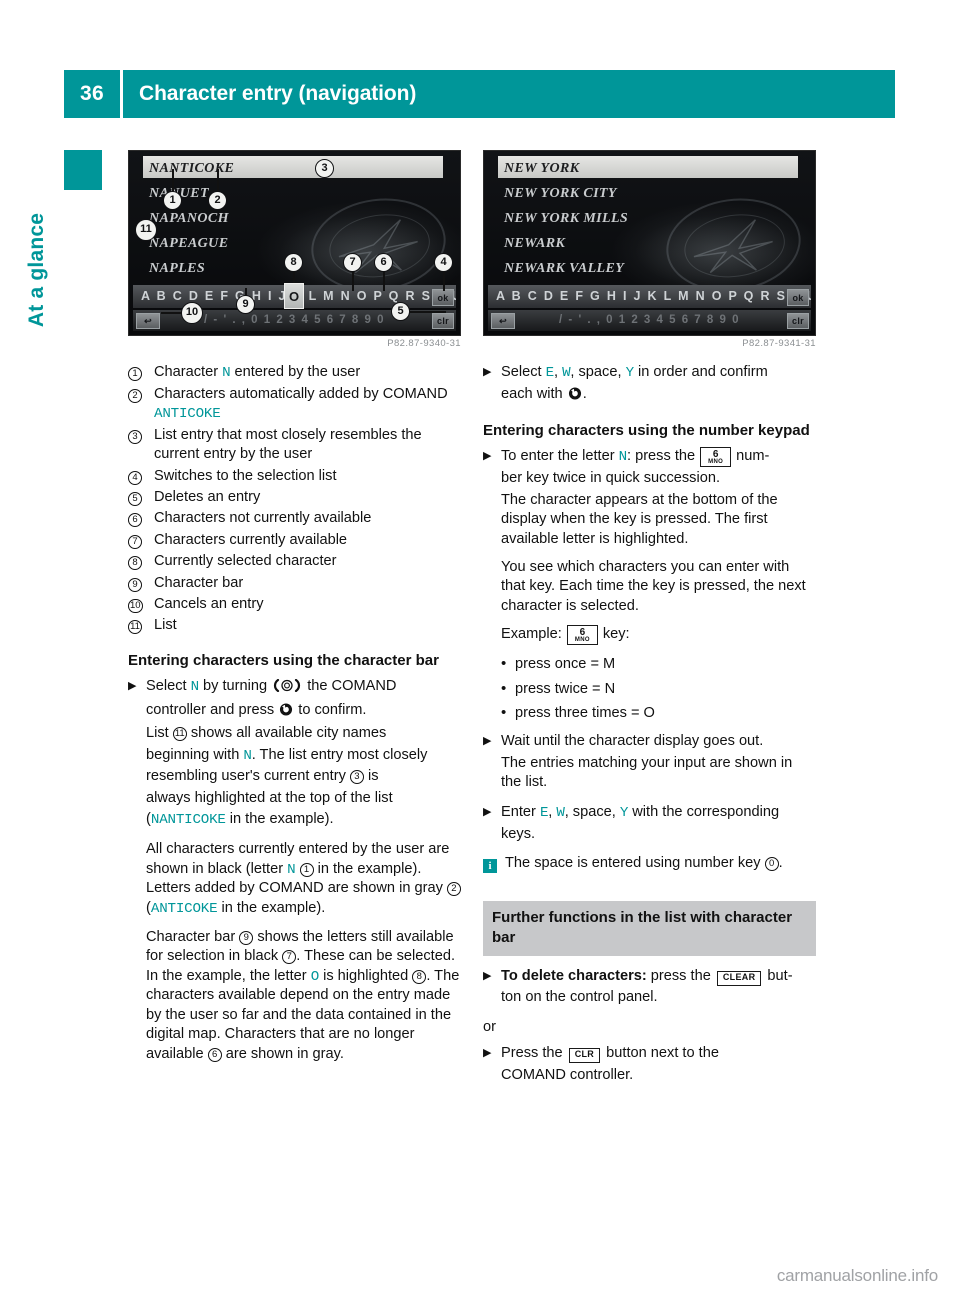 This screenshot has height=1302, width=960. I want to click on step-line: COMAND controller., so click(567, 1074).